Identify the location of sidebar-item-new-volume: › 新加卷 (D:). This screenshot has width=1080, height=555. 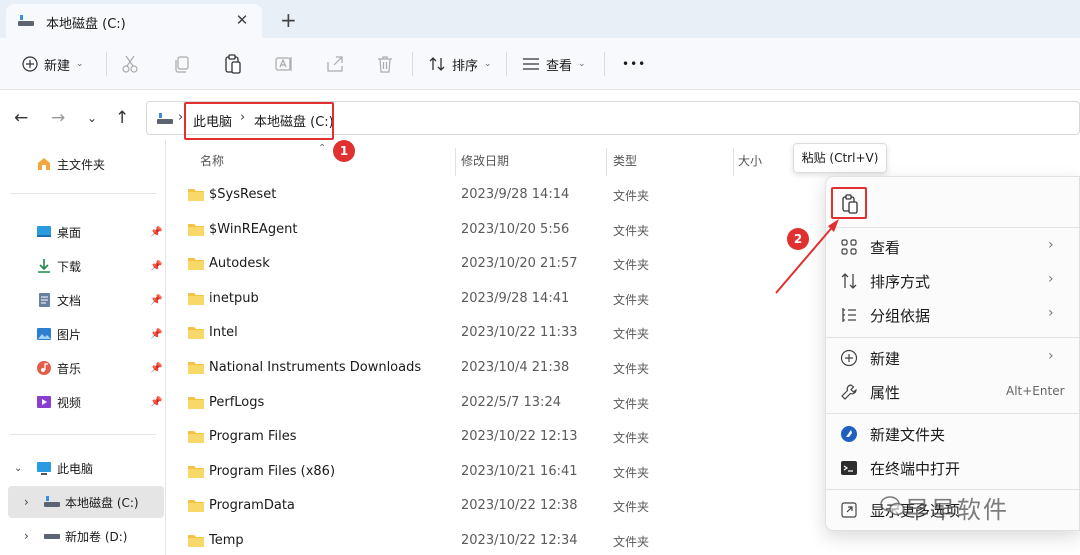
(82, 536).